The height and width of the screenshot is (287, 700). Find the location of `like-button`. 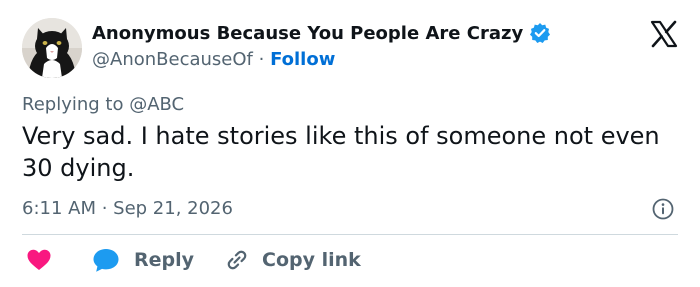

like-button is located at coordinates (37, 260).